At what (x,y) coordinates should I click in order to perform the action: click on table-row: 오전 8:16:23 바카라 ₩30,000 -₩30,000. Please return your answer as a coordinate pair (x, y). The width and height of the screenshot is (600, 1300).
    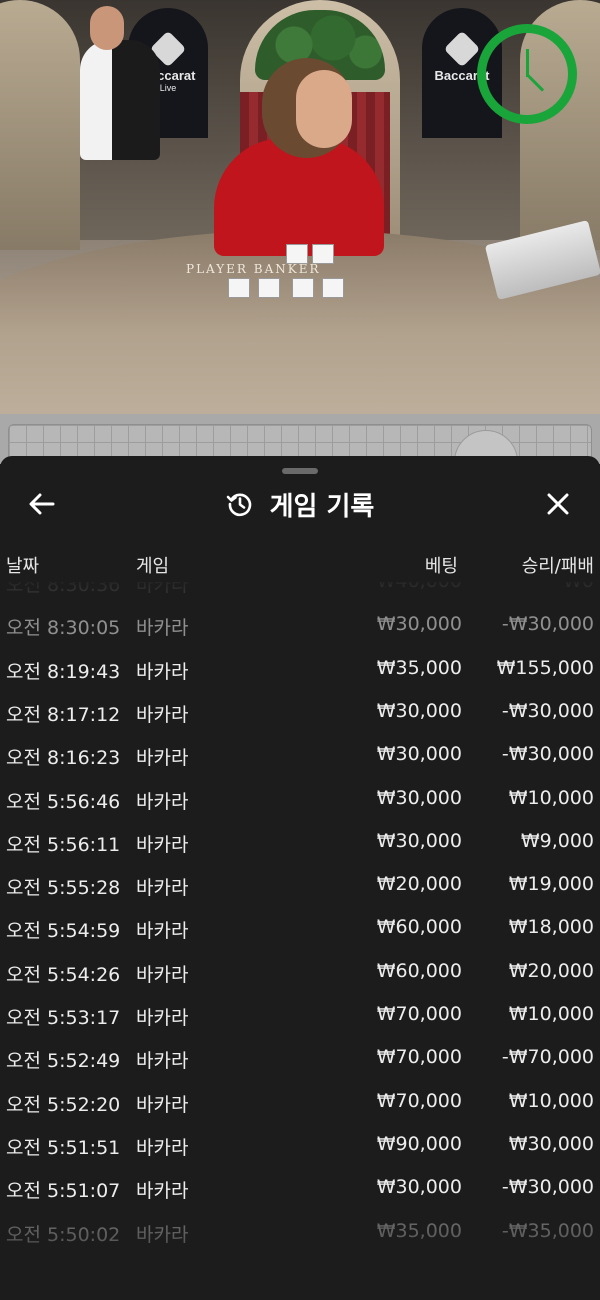
    Looking at the image, I should click on (300, 758).